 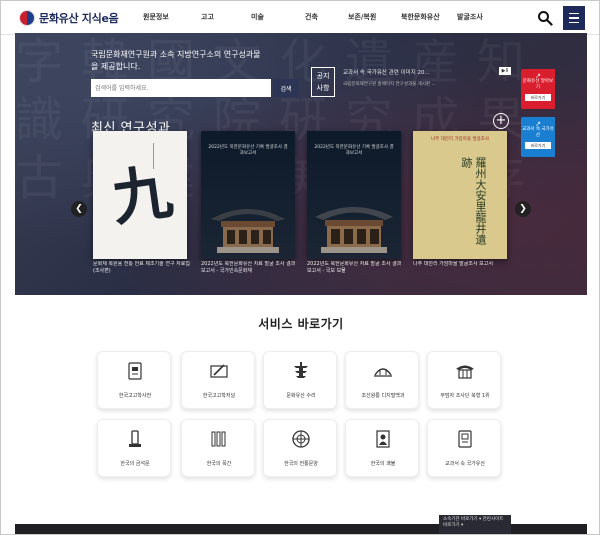 I want to click on research-book-4: 나주 대안리 가암마을 발굴조사 羅州大安里龍井遺跡, so click(x=460, y=195).